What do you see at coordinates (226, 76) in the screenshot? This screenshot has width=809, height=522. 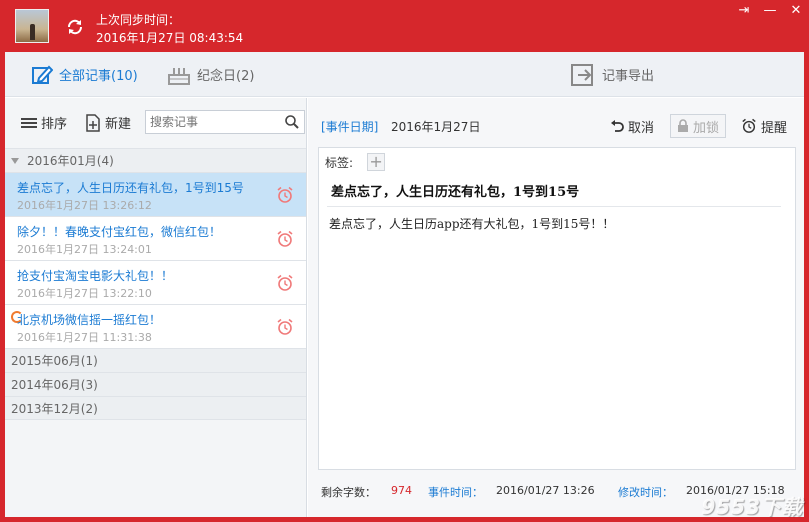 I see `tab-label: 纪念日(2)` at bounding box center [226, 76].